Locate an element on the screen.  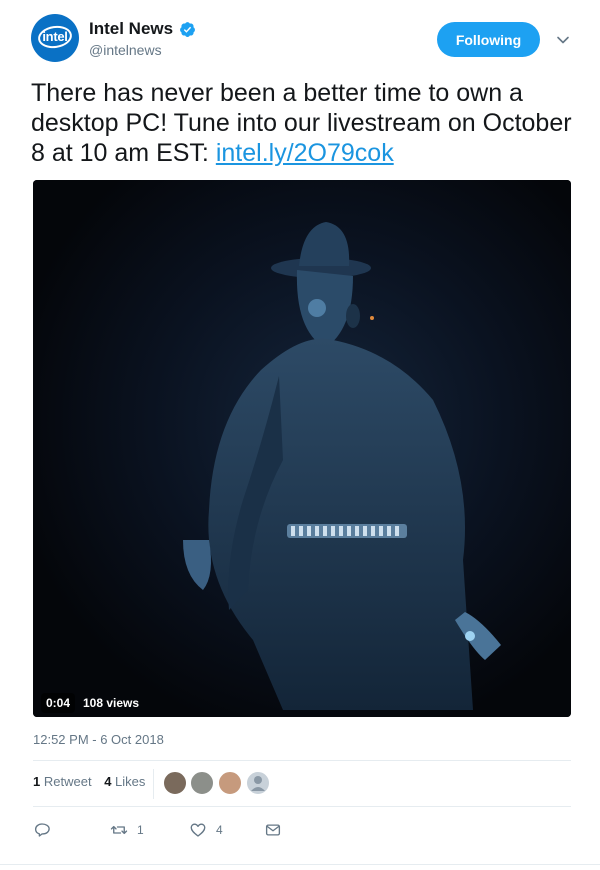
message-icon is located at coordinates (273, 830).